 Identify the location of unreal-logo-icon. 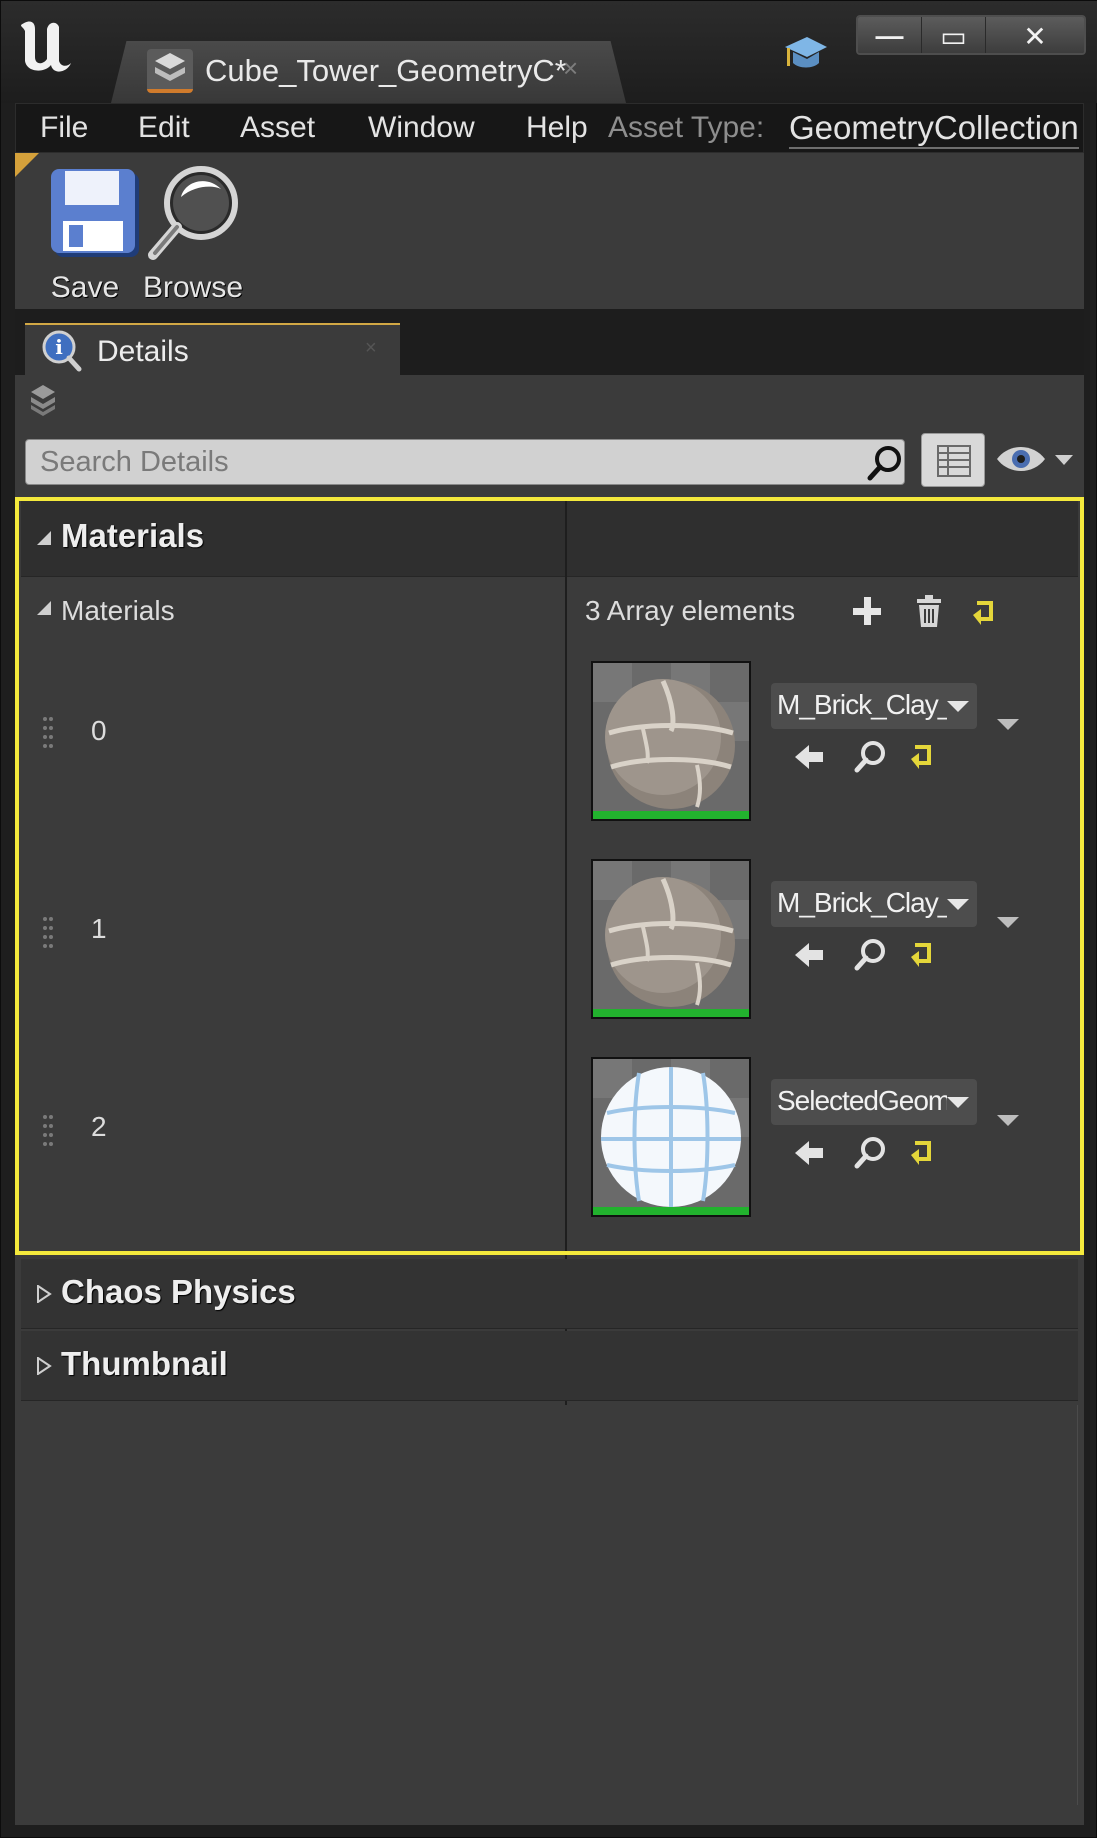
(46, 46).